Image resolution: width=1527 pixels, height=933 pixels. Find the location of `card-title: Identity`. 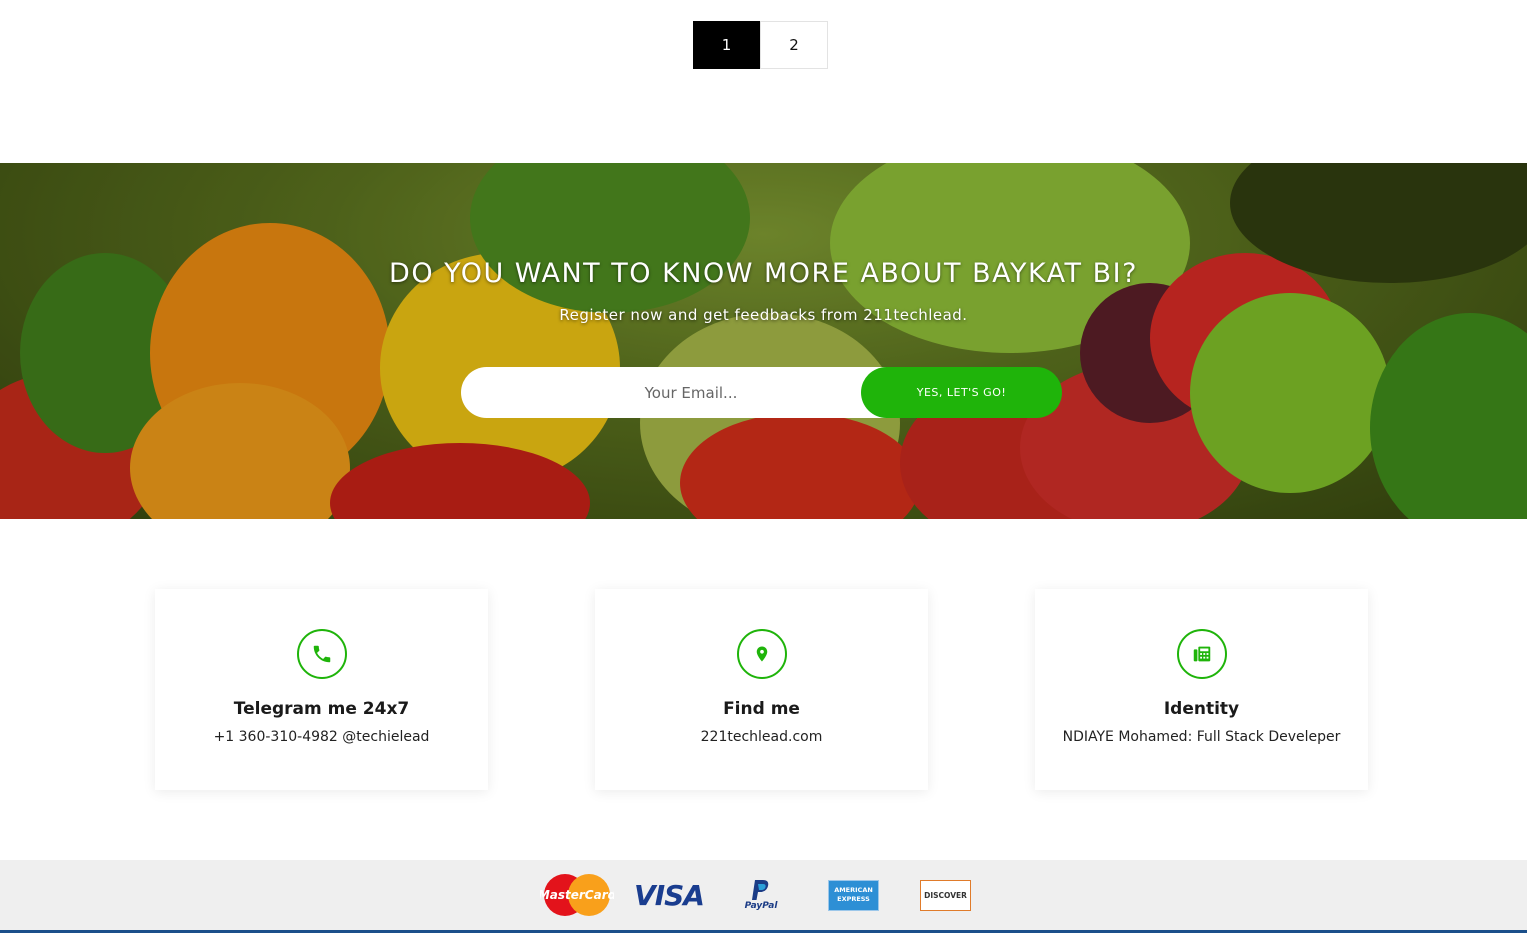

card-title: Identity is located at coordinates (1201, 709).